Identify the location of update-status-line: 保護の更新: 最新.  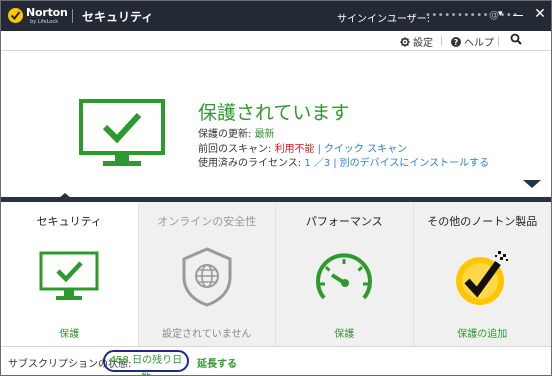
(236, 132).